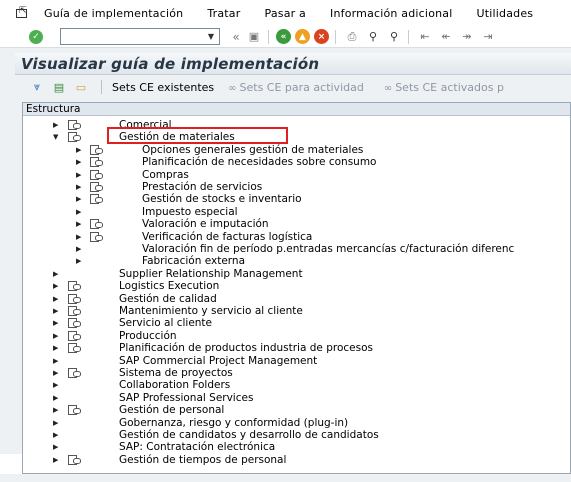  What do you see at coordinates (425, 37) in the screenshot?
I see `first-page-icon: ⇤` at bounding box center [425, 37].